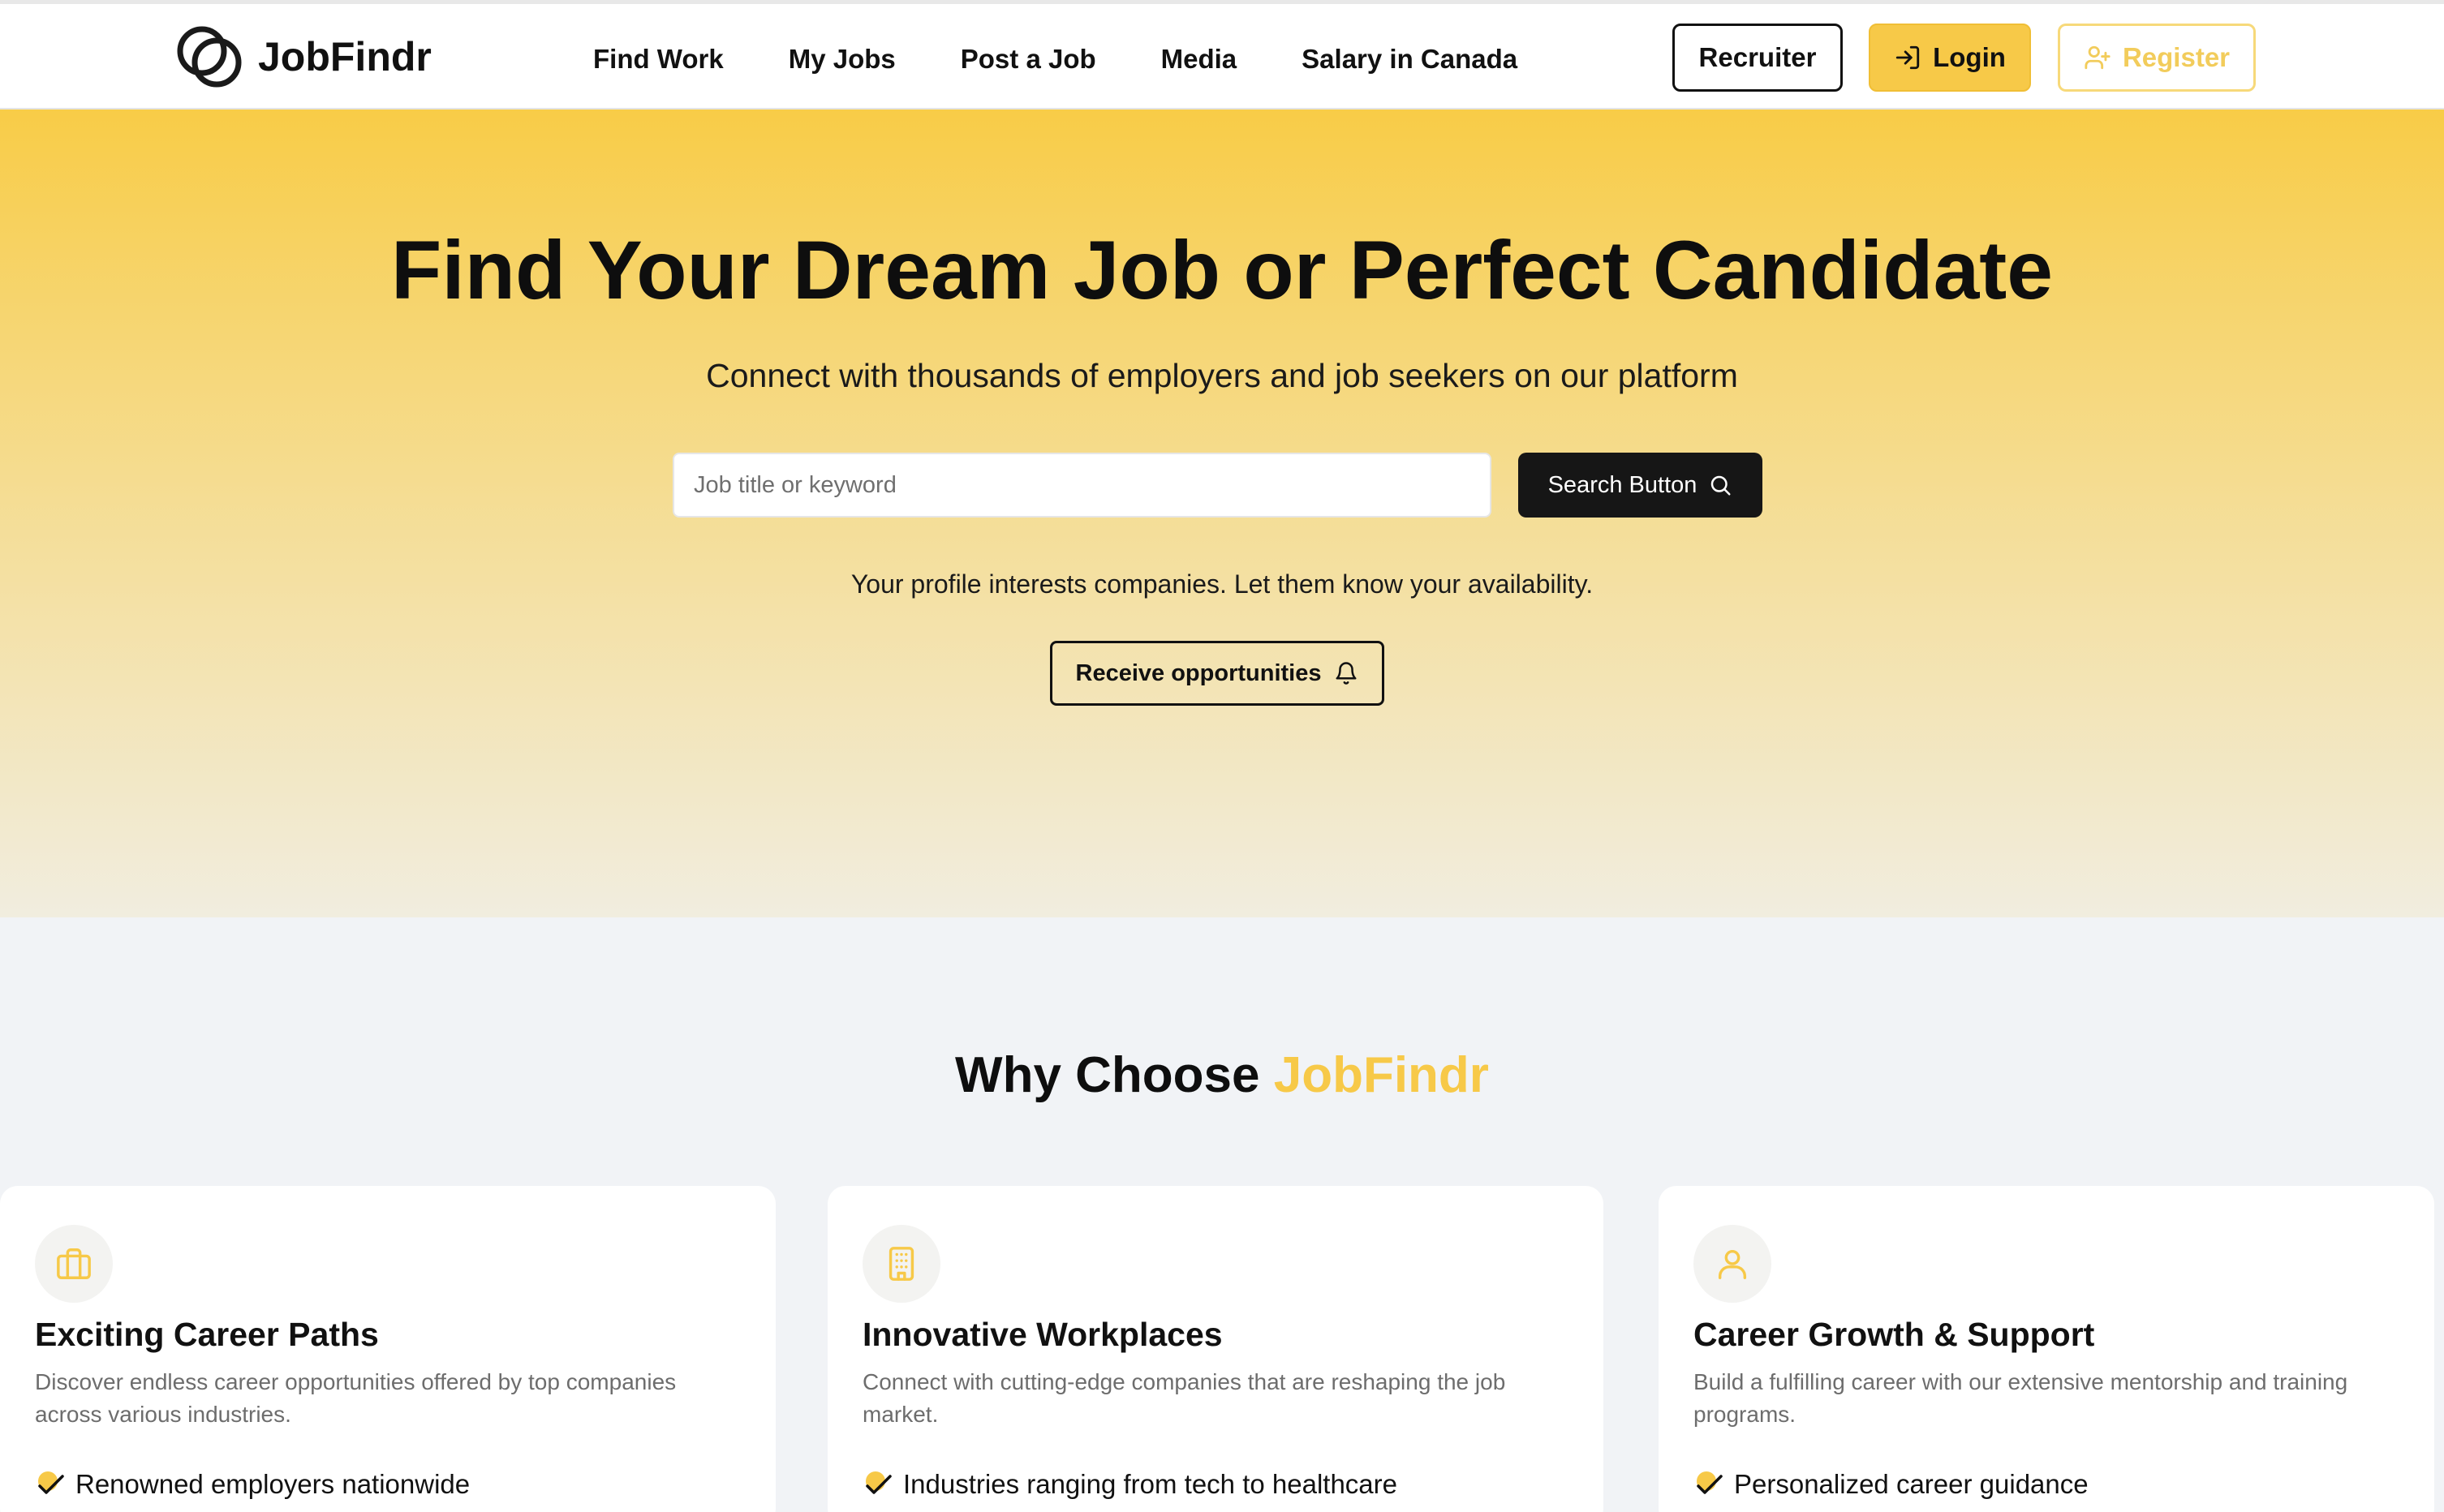  Describe the element at coordinates (1198, 672) in the screenshot. I see `receive-opportunities-label: Receive opportunities` at that location.